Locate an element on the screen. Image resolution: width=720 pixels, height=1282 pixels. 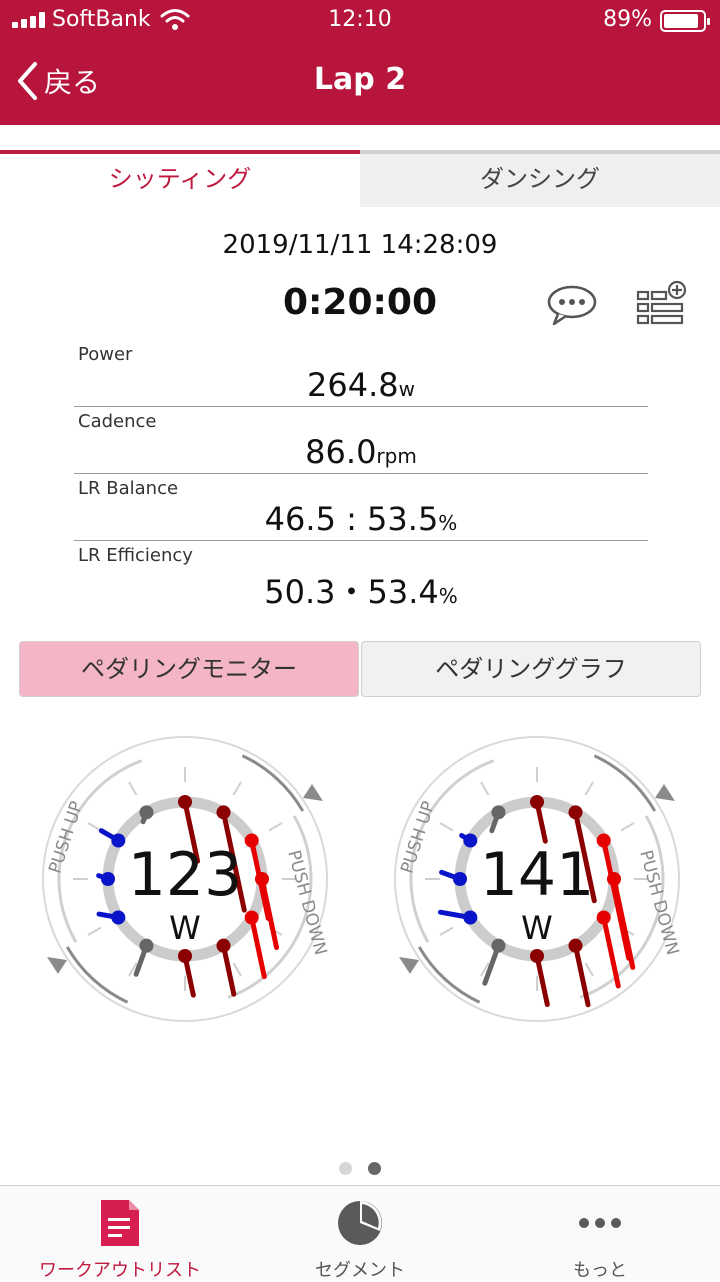
status-bar: SoftBank 12:10 89% is located at coordinates (360, 20).